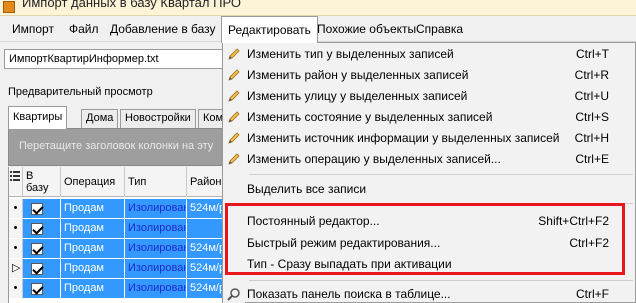 Image resolution: width=636 pixels, height=303 pixels. I want to click on tab-strip: Квартиры Дома Новостройки Ком, so click(119, 117).